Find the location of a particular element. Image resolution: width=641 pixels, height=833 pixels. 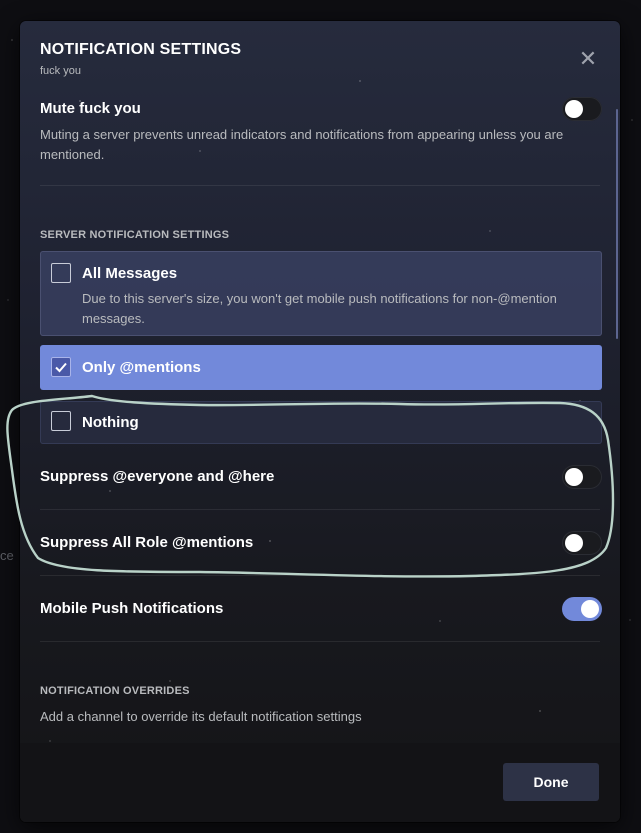

mobile-push-toggle is located at coordinates (582, 609).